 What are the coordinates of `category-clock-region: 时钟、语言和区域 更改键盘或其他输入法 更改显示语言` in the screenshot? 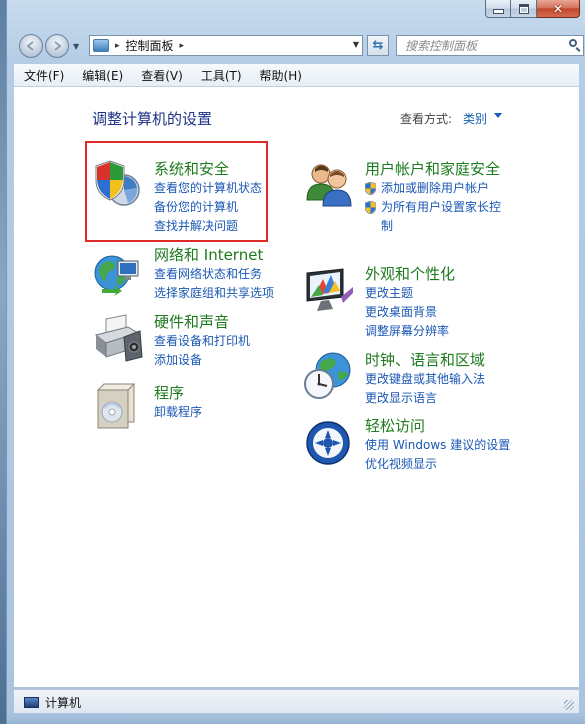 It's located at (425, 379).